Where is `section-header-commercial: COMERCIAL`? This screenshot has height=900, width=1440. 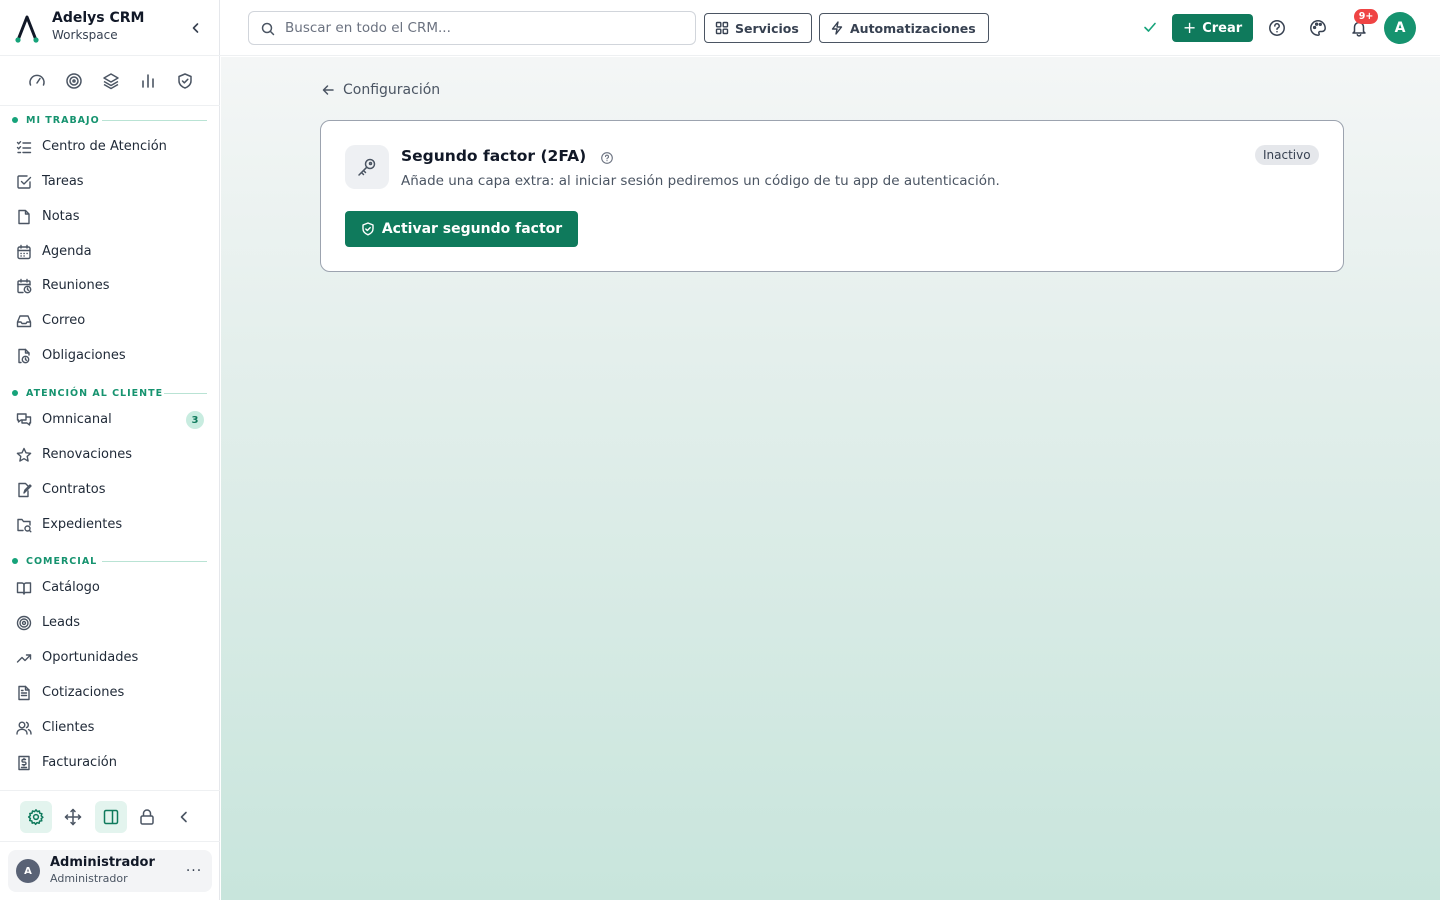 section-header-commercial: COMERCIAL is located at coordinates (54, 561).